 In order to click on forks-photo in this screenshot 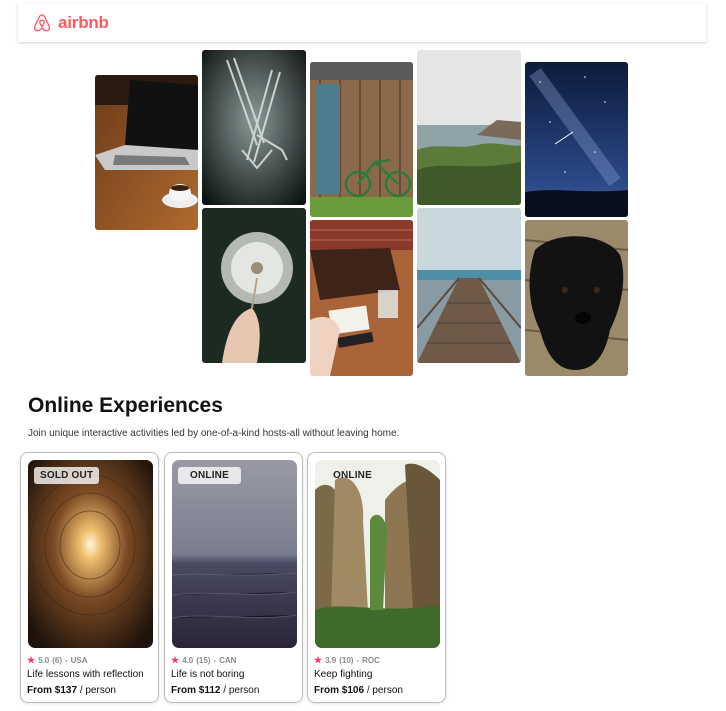, I will do `click(254, 127)`.